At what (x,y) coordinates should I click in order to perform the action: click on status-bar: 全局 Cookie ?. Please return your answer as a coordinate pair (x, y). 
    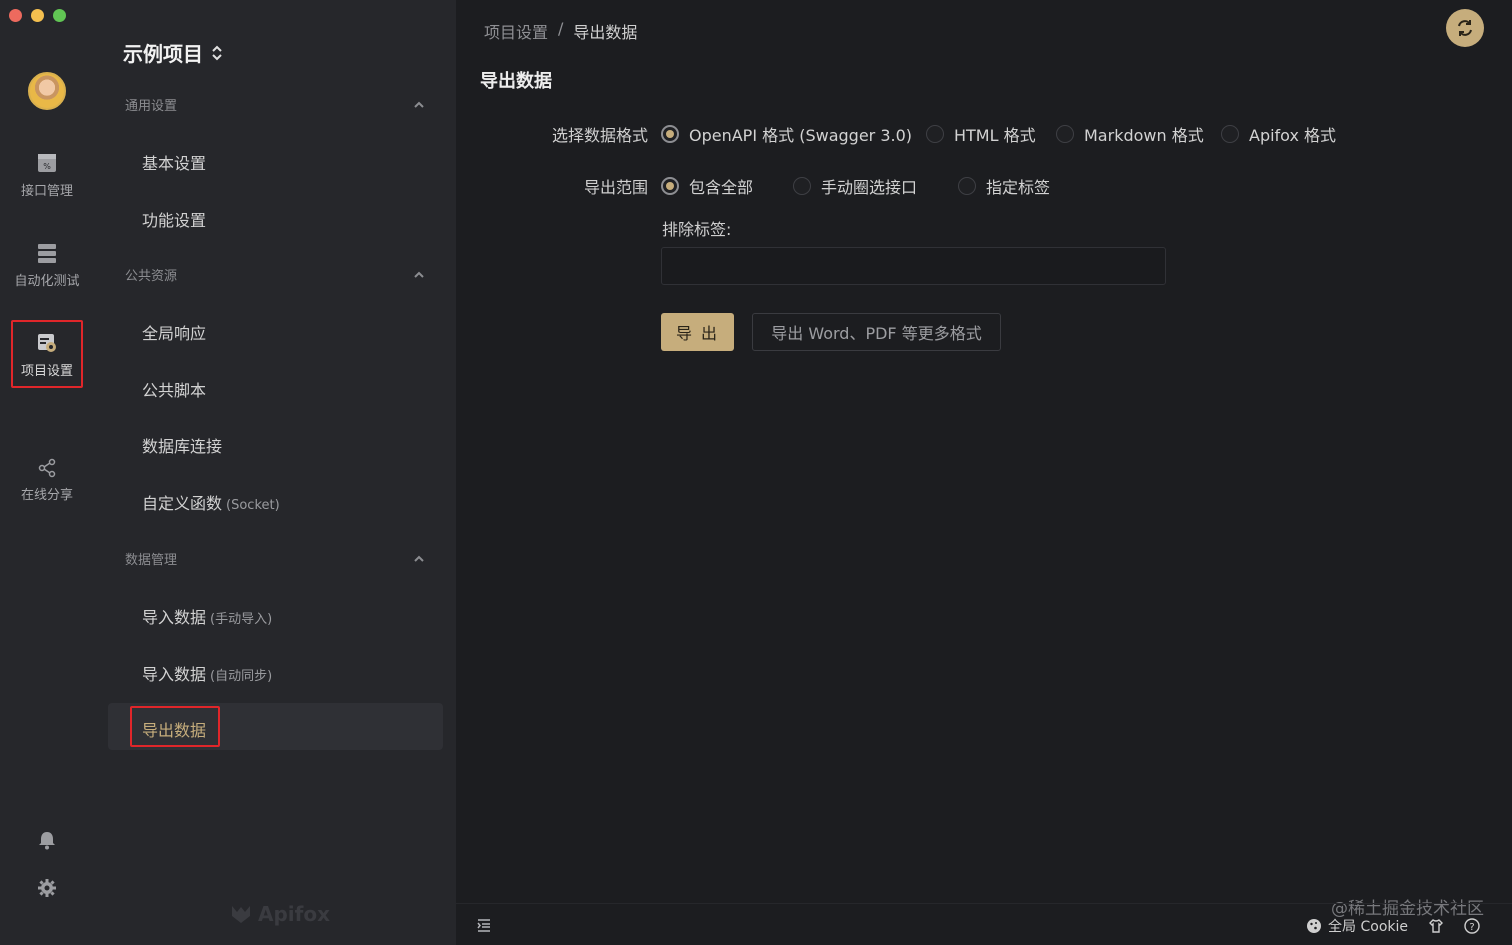
    Looking at the image, I should click on (984, 924).